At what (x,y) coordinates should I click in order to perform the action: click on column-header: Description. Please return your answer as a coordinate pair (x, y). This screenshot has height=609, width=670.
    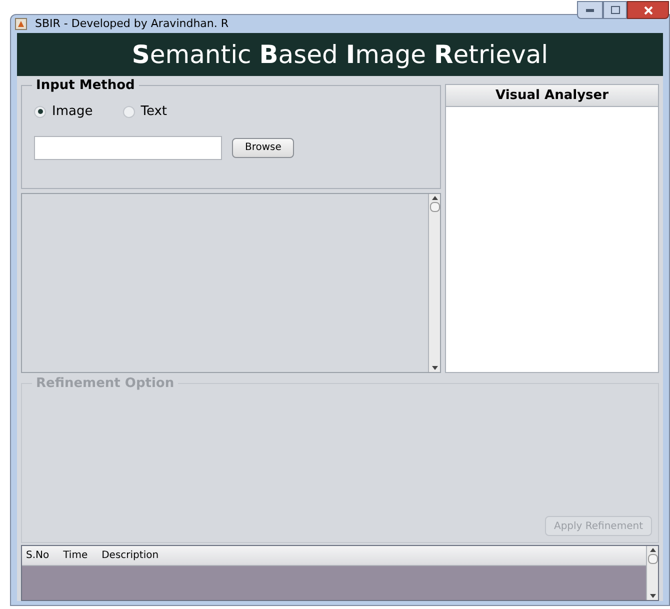
    Looking at the image, I should click on (130, 555).